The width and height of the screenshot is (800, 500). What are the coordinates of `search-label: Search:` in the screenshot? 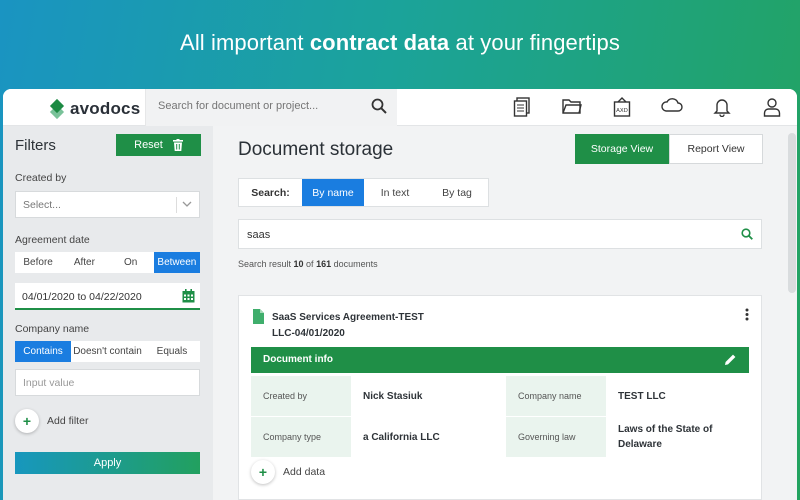 It's located at (270, 192).